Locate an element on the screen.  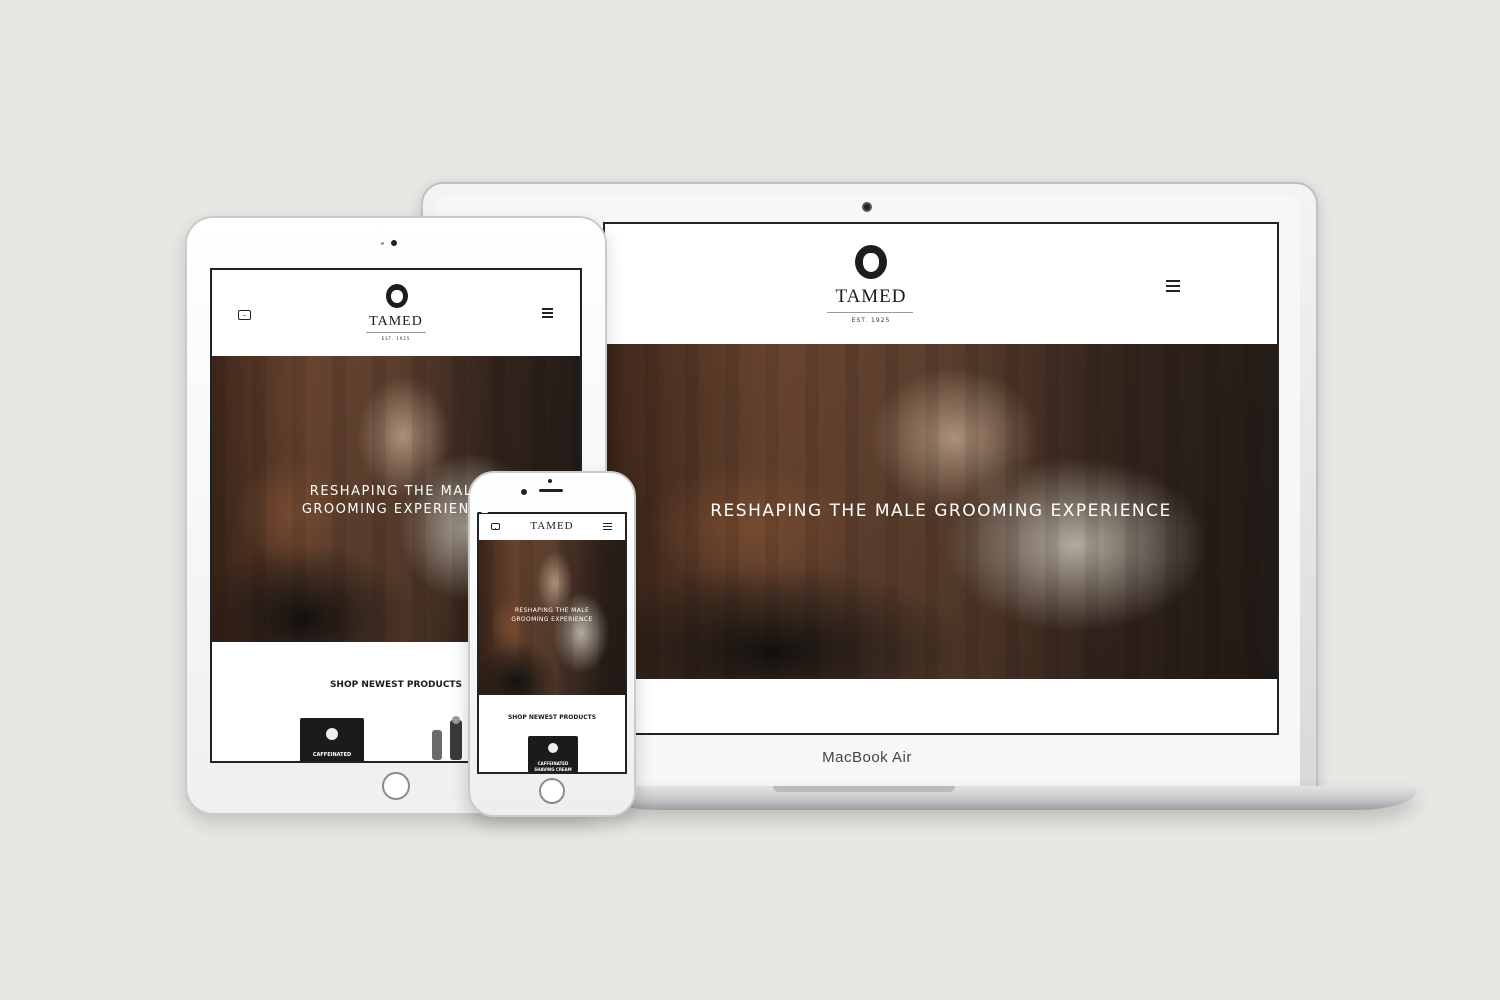
product-razor is located at coordinates (448, 738).